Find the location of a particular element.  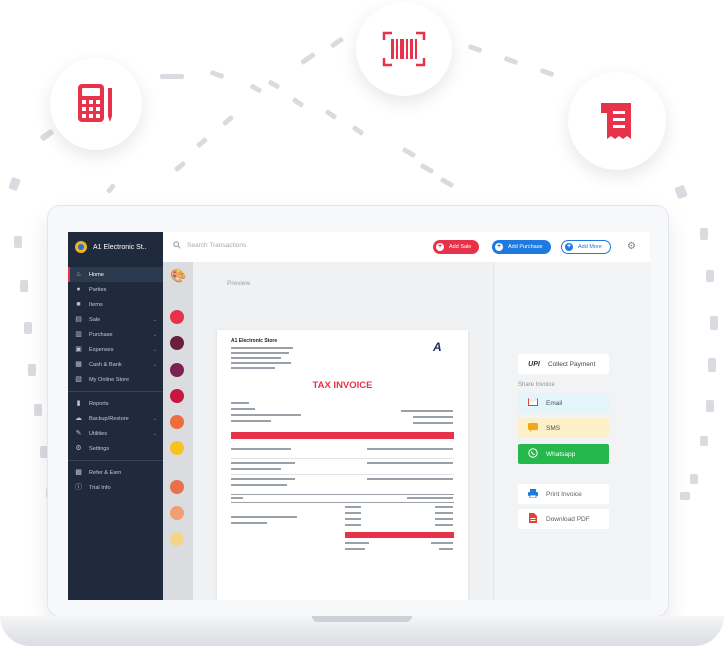

receipt-icon is located at coordinates (616, 121).